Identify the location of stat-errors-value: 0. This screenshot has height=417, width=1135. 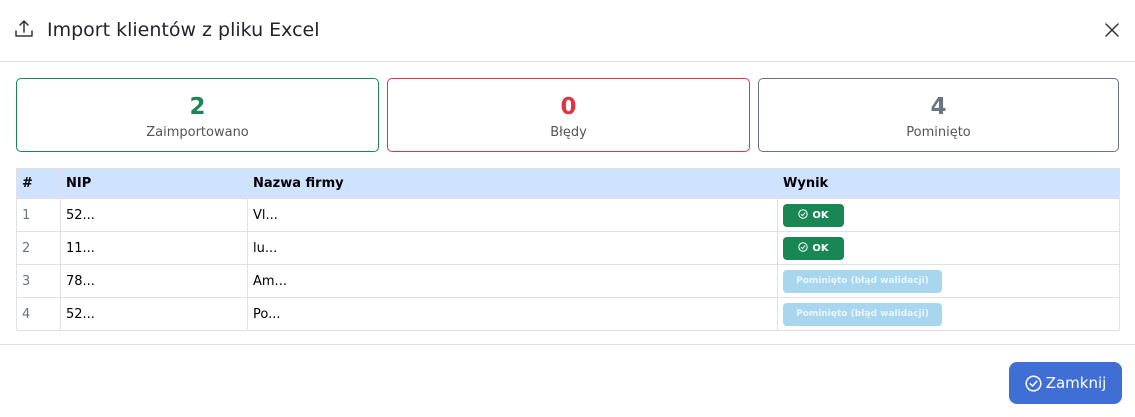
(568, 107).